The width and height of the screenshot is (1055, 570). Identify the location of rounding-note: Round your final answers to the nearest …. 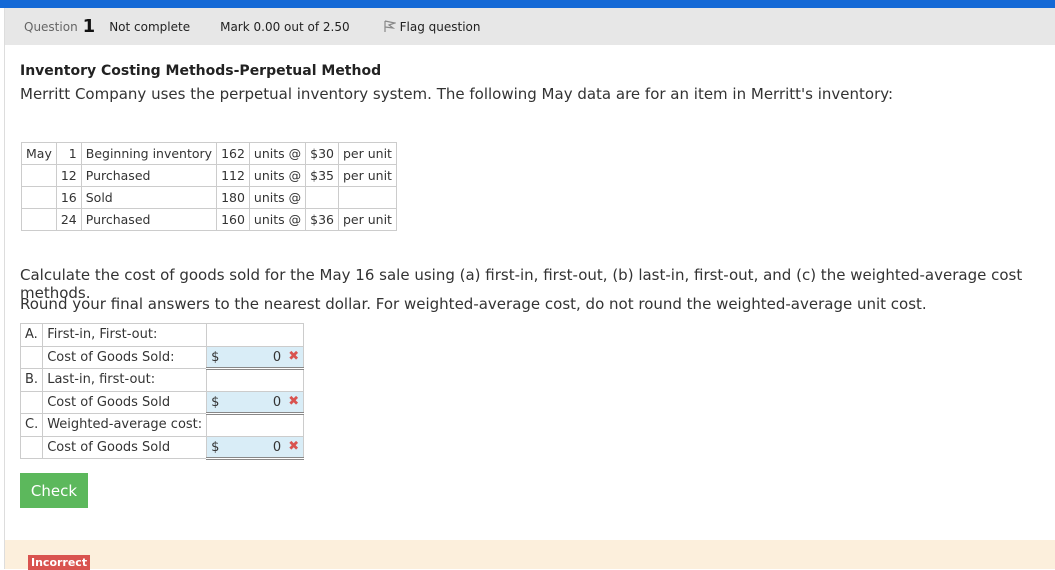
(473, 304).